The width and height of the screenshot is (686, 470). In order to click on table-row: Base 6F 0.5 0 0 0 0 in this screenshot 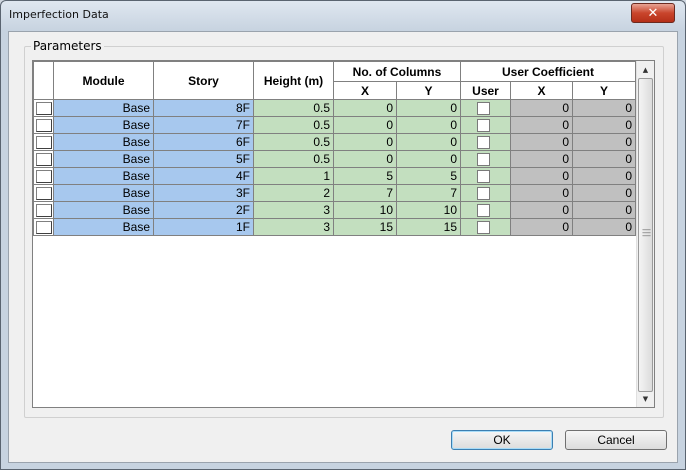, I will do `click(334, 142)`.